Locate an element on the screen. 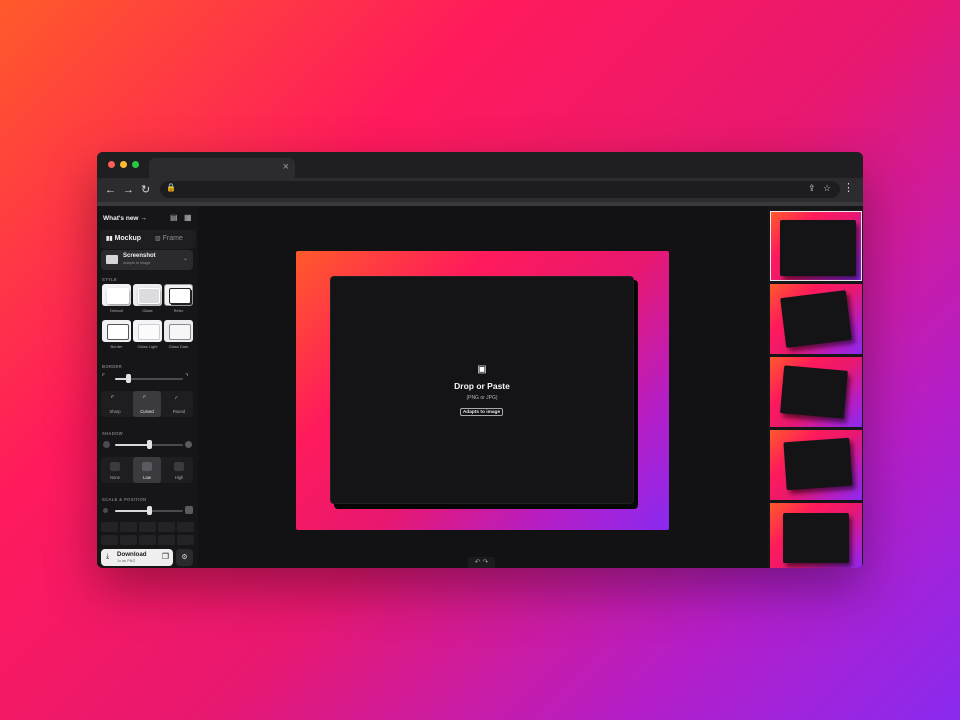 This screenshot has height=720, width=960. style-default-label: Default is located at coordinates (116, 310).